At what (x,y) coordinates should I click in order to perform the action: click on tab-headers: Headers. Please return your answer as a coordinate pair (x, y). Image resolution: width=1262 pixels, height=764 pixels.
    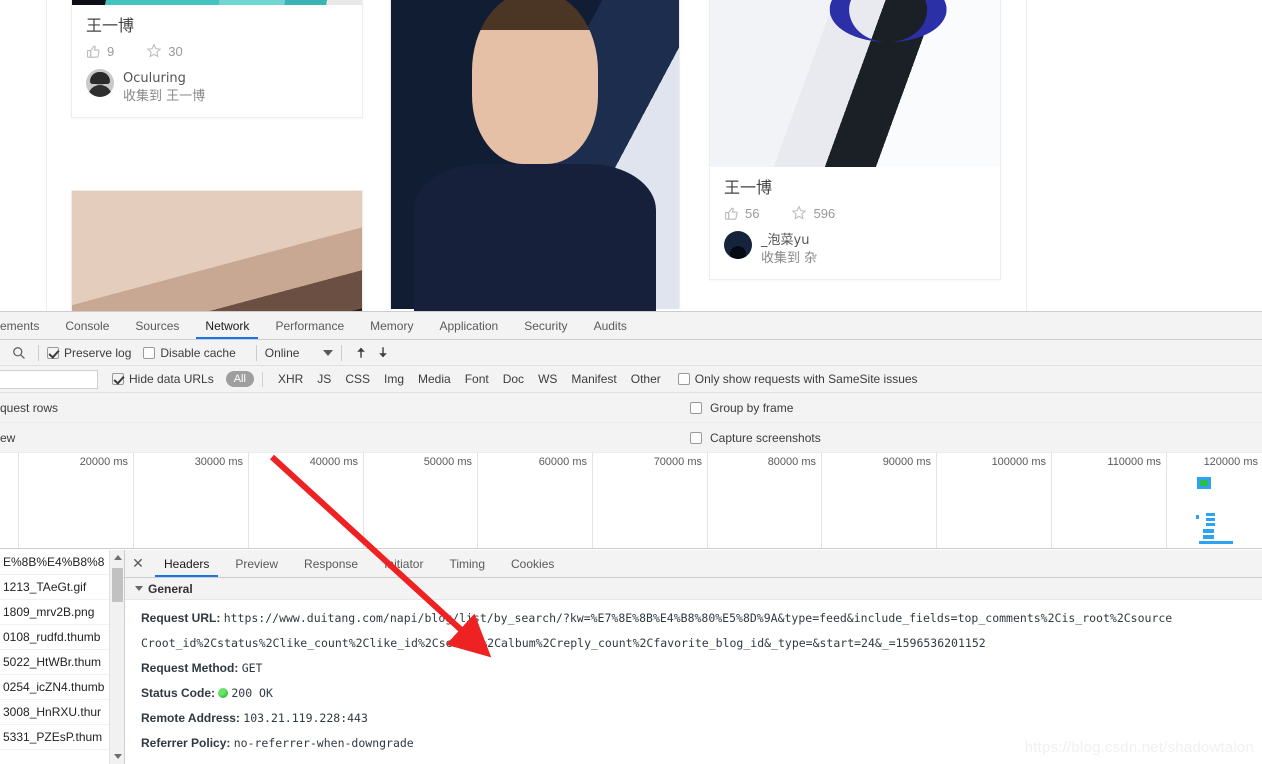
    Looking at the image, I should click on (186, 563).